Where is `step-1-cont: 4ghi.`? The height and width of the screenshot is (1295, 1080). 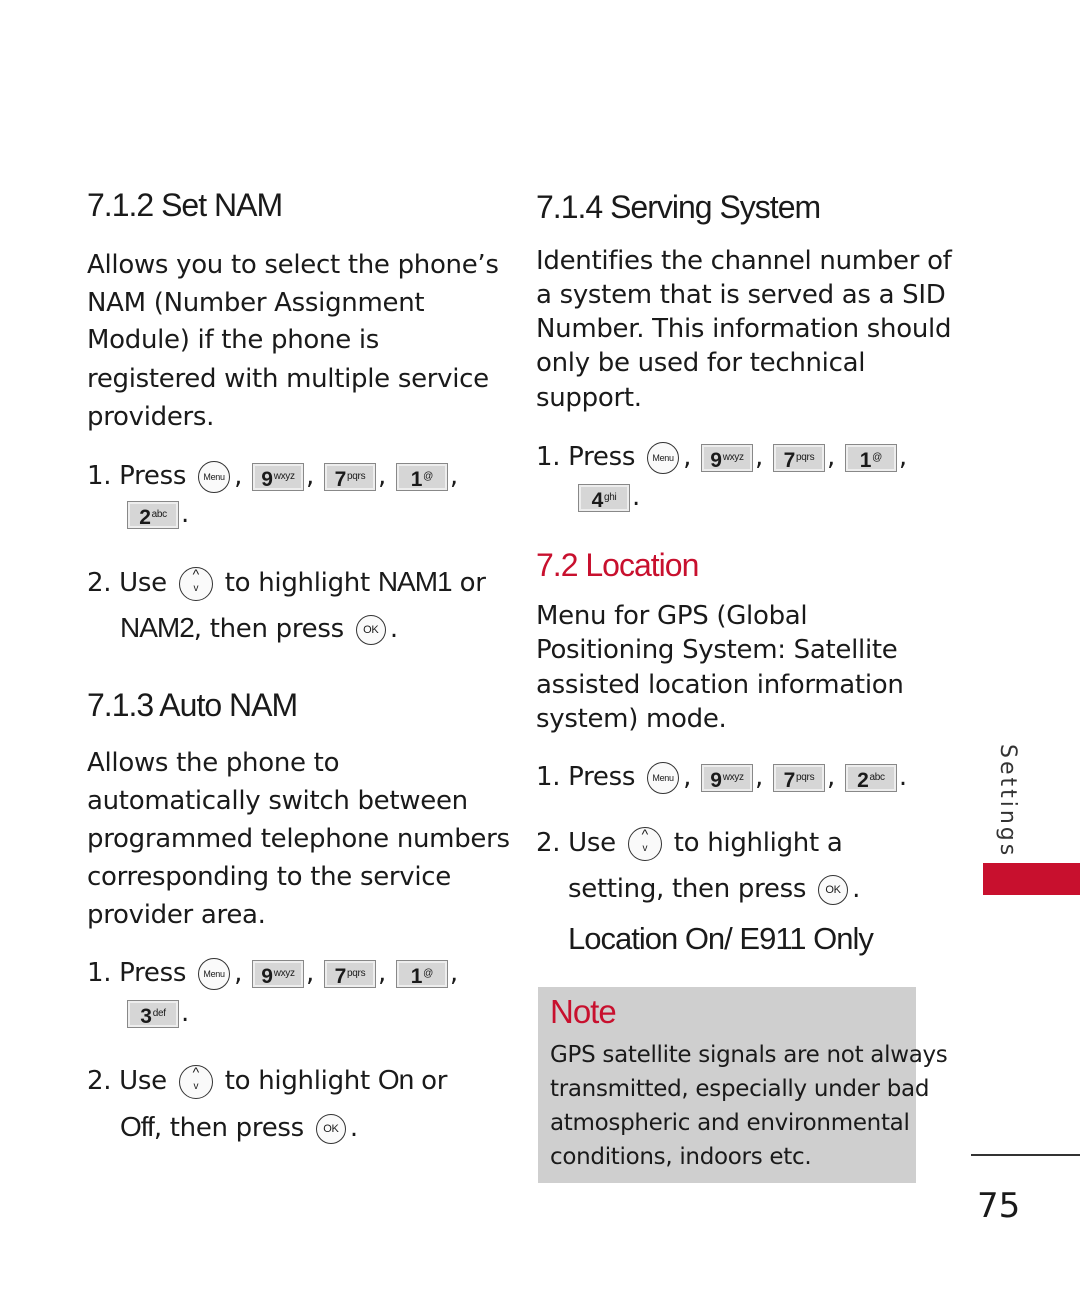
step-1-cont: 4ghi. is located at coordinates (608, 497).